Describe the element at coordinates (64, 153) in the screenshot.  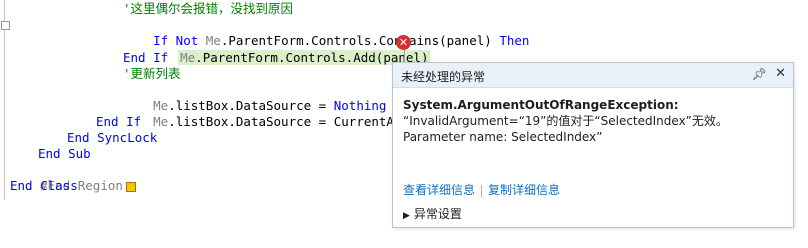
I see `code-line-end-sub: End Sub` at that location.